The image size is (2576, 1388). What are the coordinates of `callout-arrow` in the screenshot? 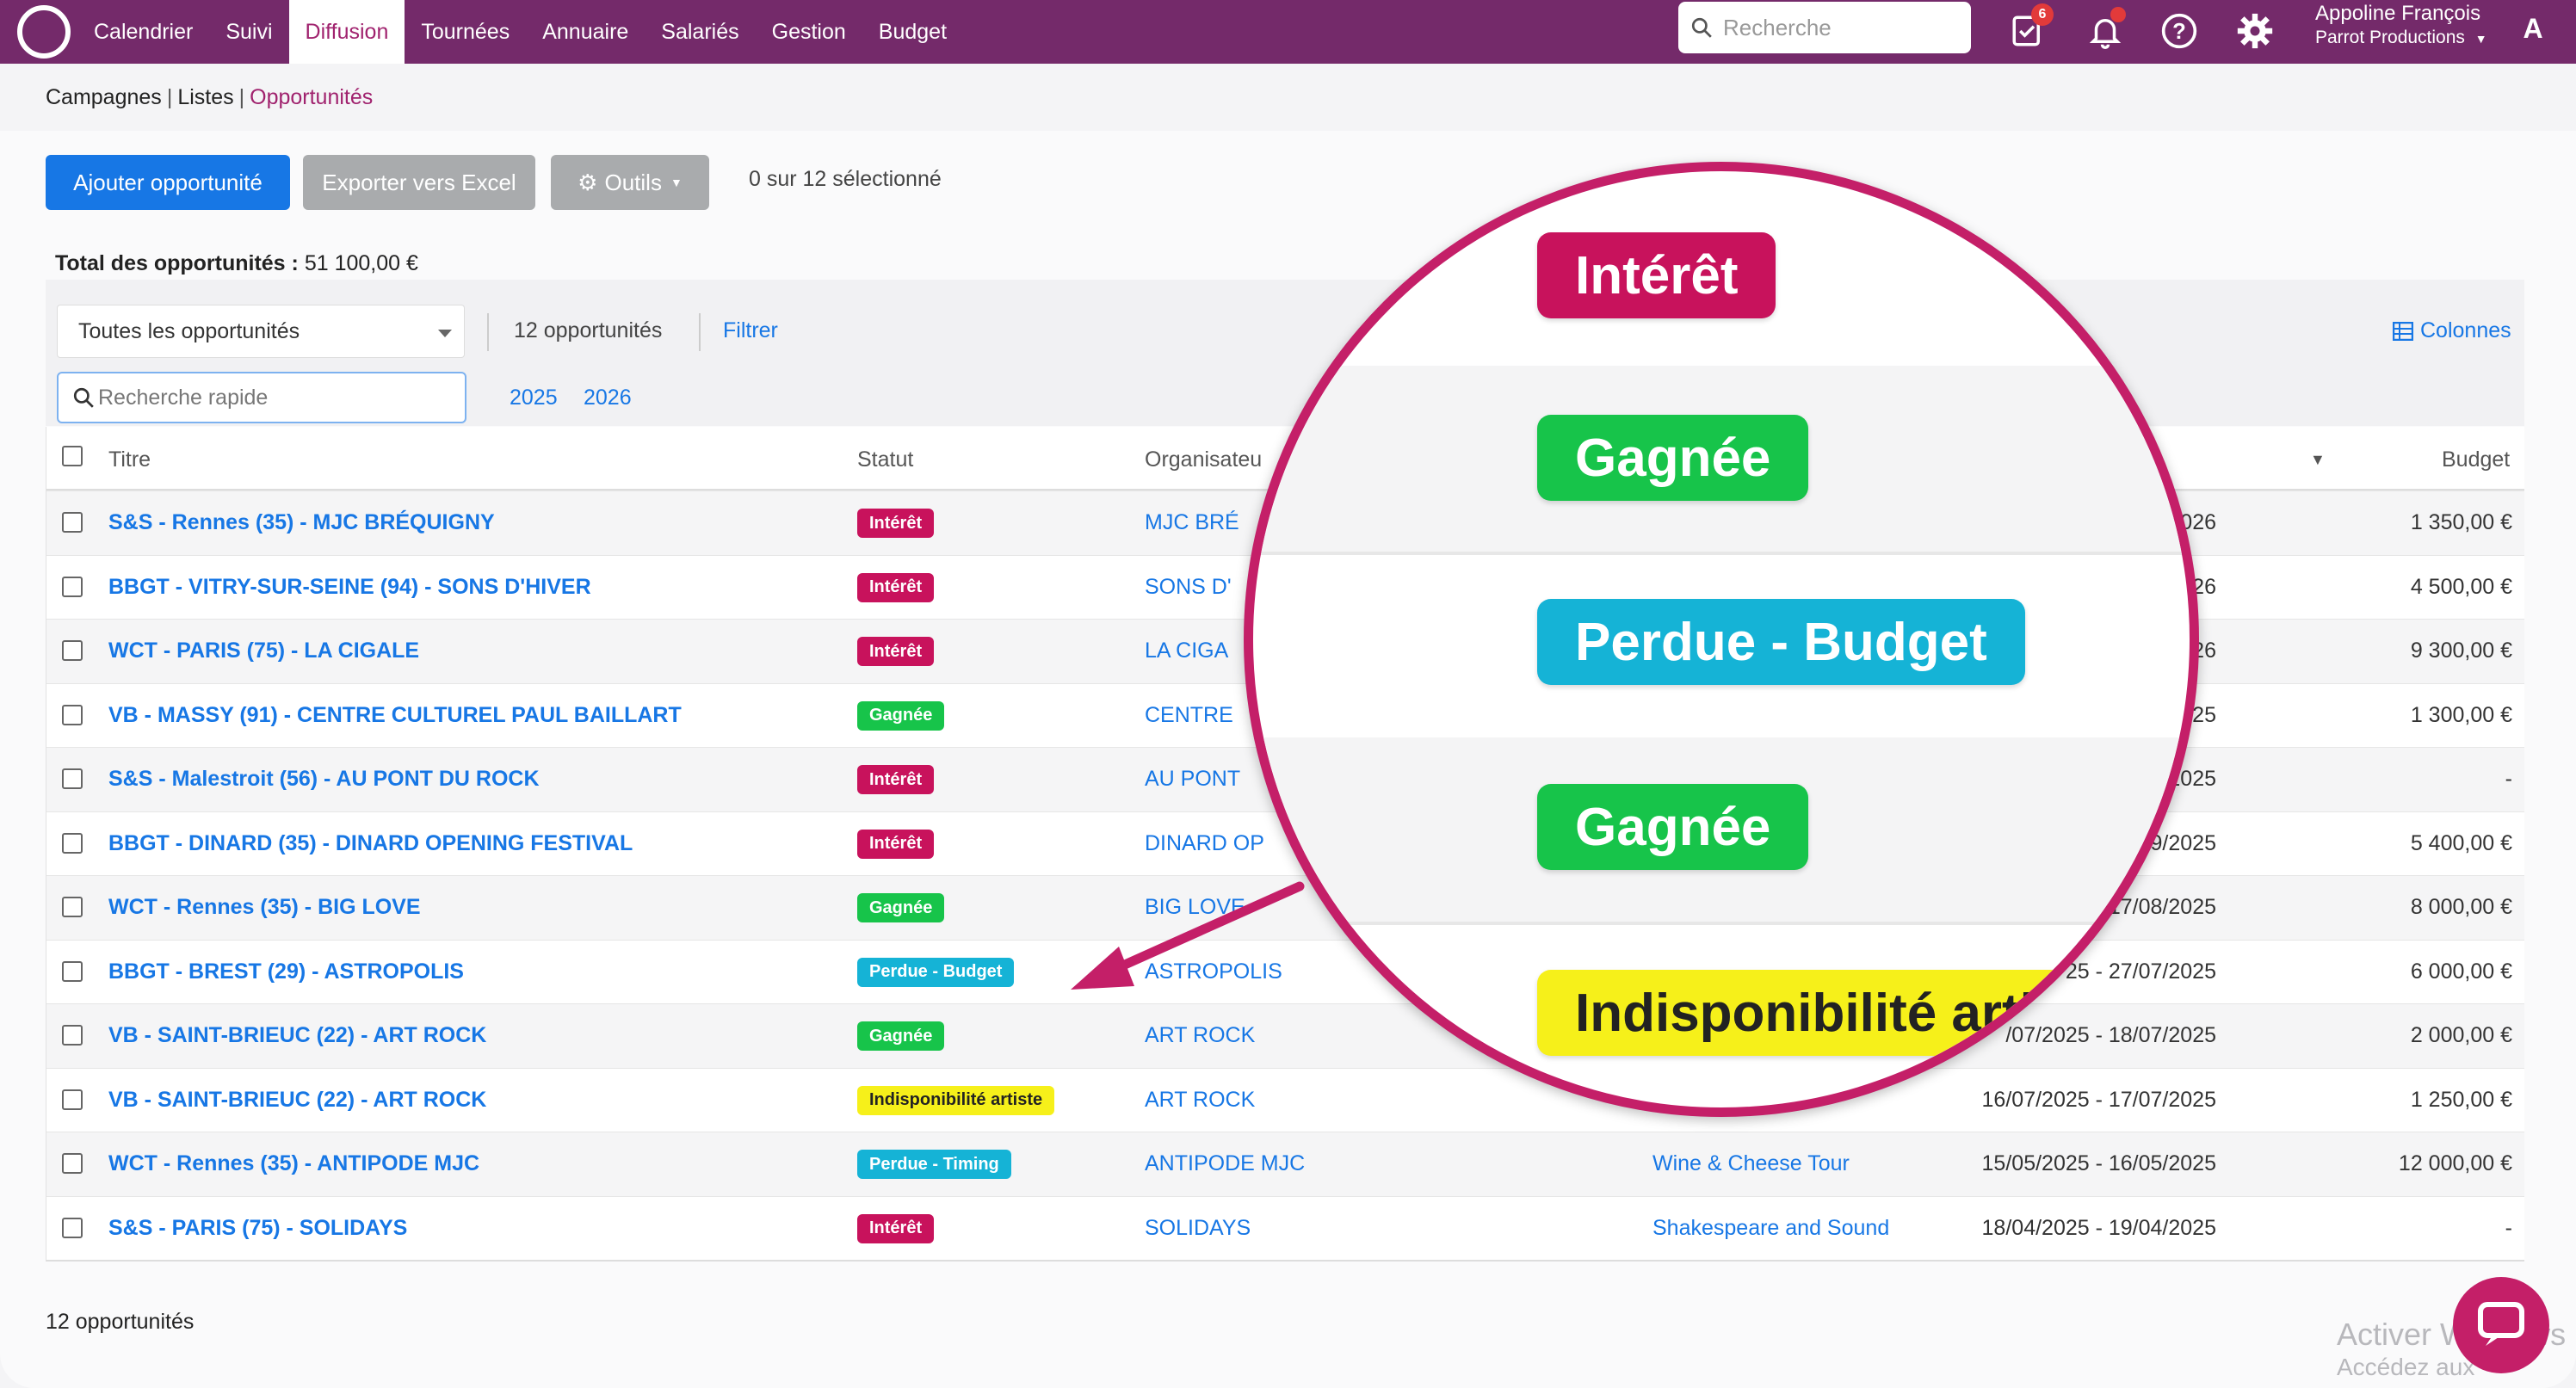 It's located at (1188, 935).